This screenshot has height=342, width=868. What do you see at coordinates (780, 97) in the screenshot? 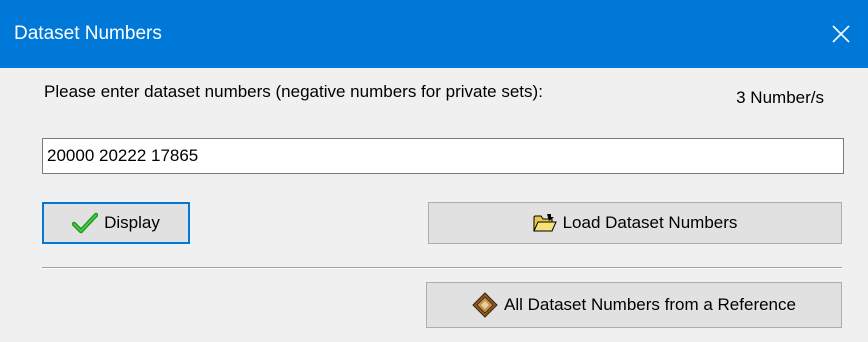
I see `number-count-label: 3 Number/s` at bounding box center [780, 97].